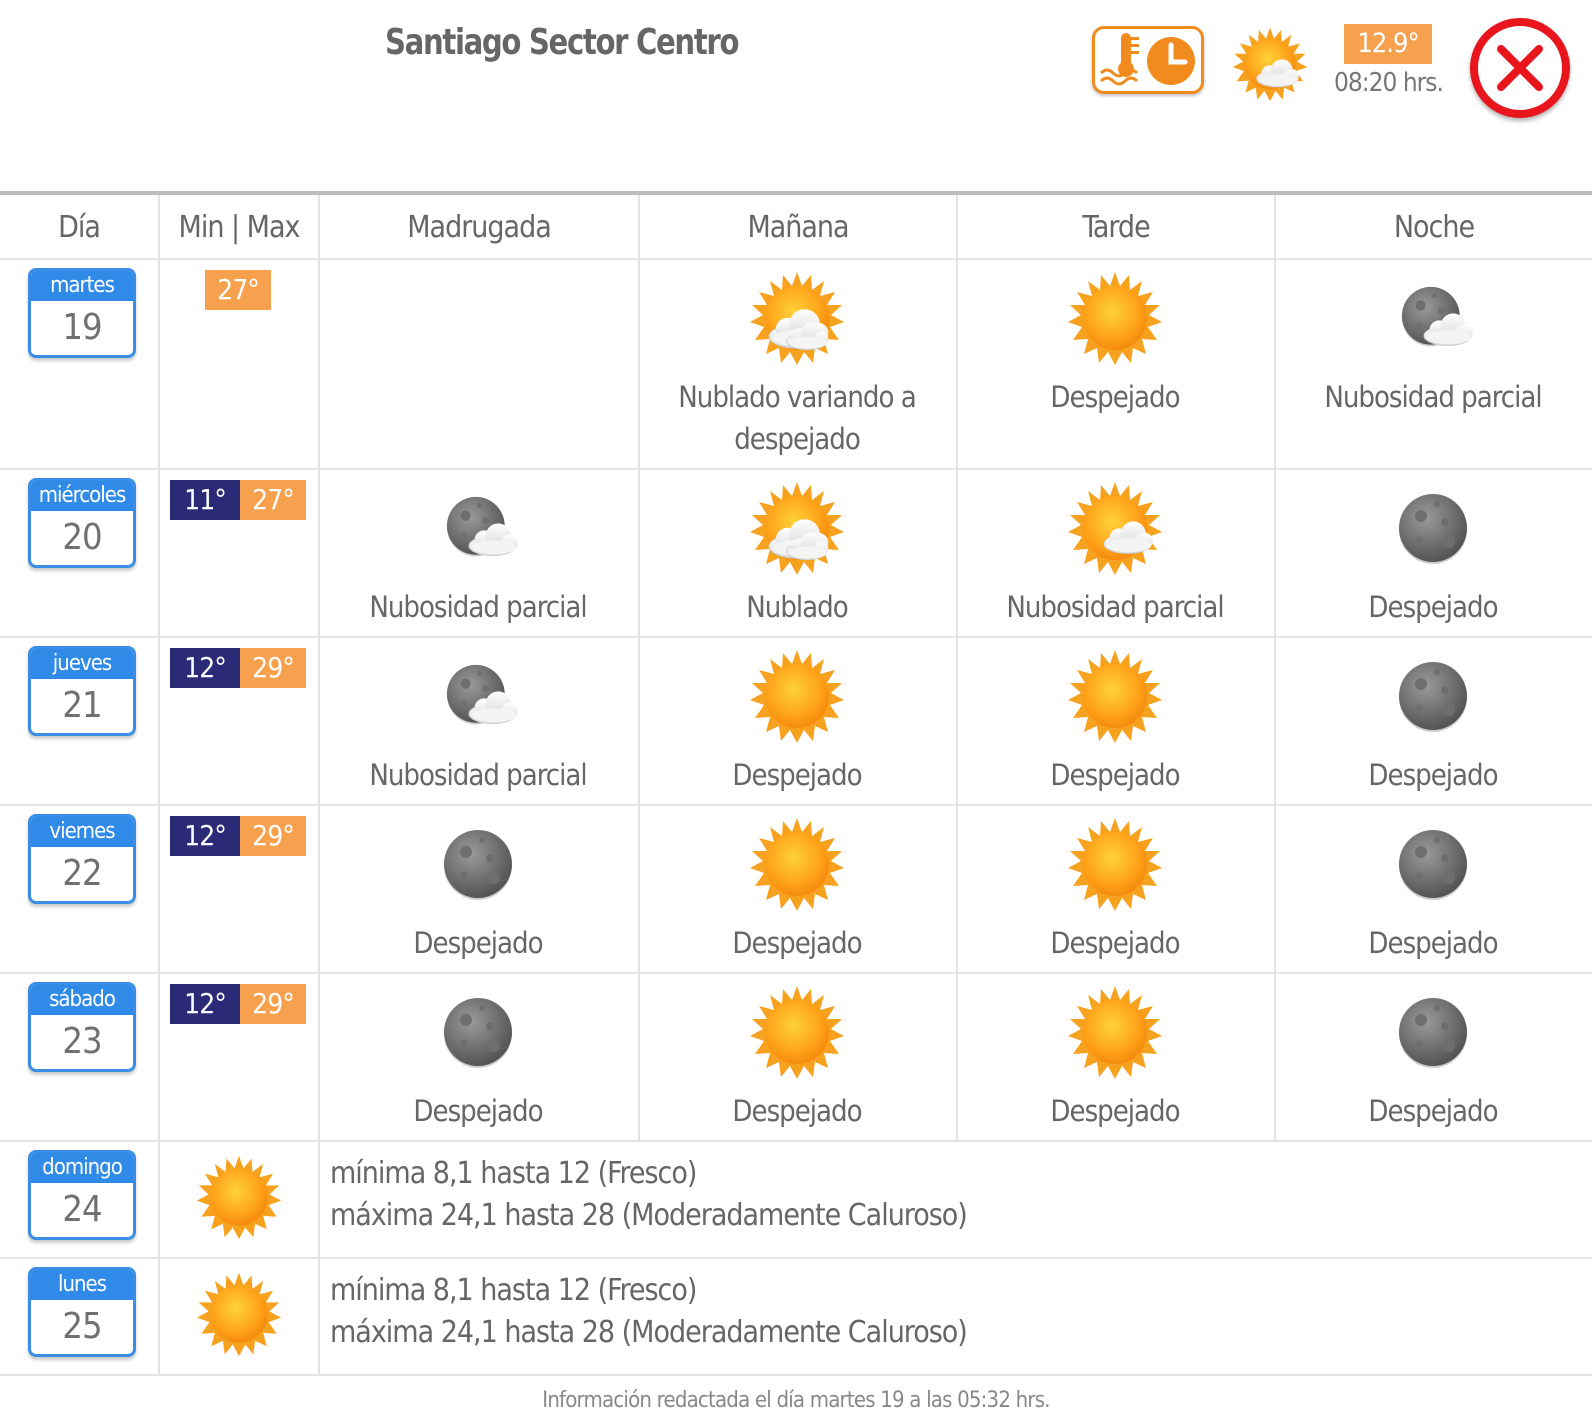 The height and width of the screenshot is (1426, 1592). What do you see at coordinates (796, 193) in the screenshot?
I see `header-divider` at bounding box center [796, 193].